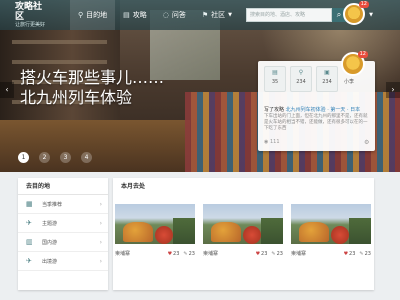  What do you see at coordinates (86, 157) in the screenshot?
I see `hero-page-dot: 4` at bounding box center [86, 157].